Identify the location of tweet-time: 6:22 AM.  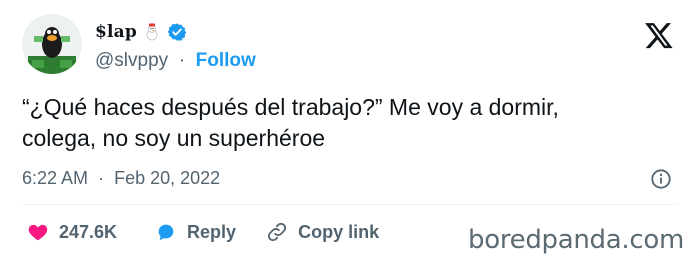
(55, 178).